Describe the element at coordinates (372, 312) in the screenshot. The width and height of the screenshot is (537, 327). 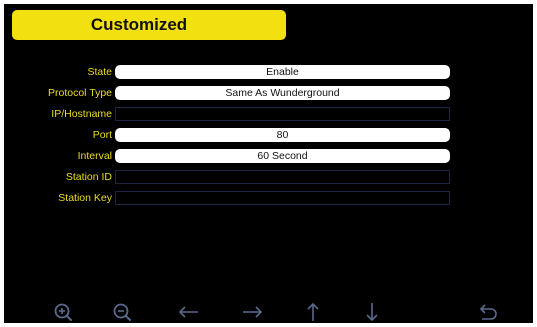
I see `arrow-down-icon` at that location.